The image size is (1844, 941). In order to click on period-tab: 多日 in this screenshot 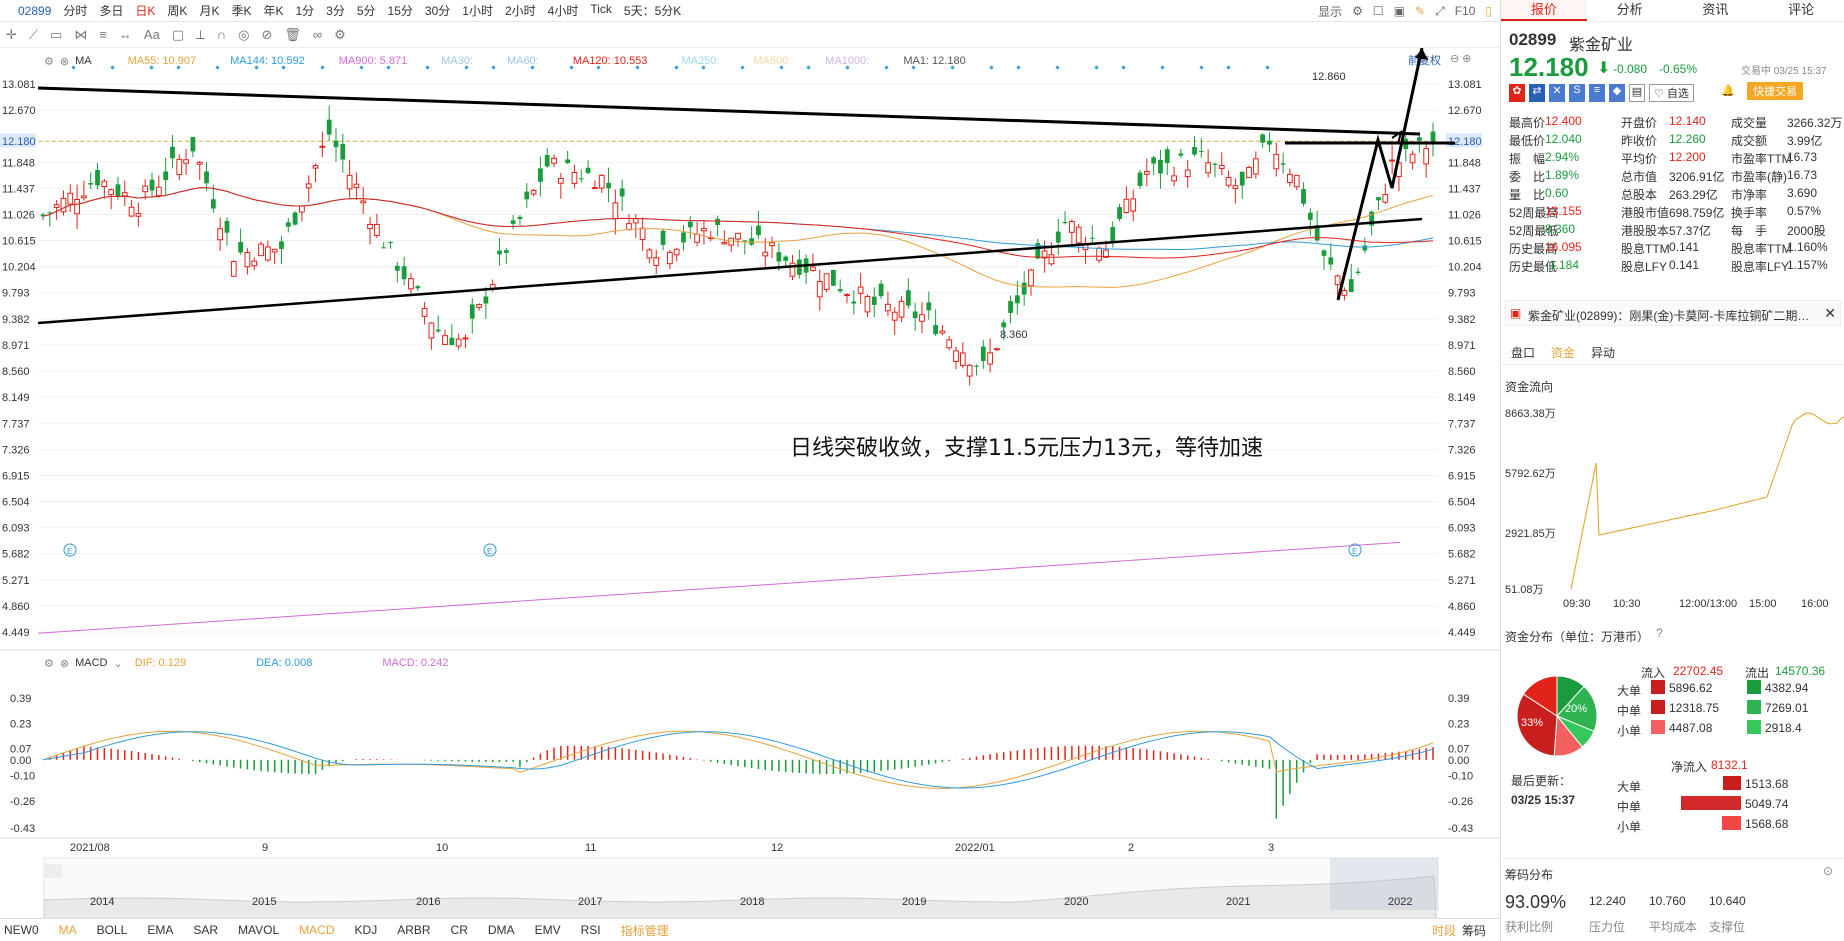, I will do `click(111, 10)`.